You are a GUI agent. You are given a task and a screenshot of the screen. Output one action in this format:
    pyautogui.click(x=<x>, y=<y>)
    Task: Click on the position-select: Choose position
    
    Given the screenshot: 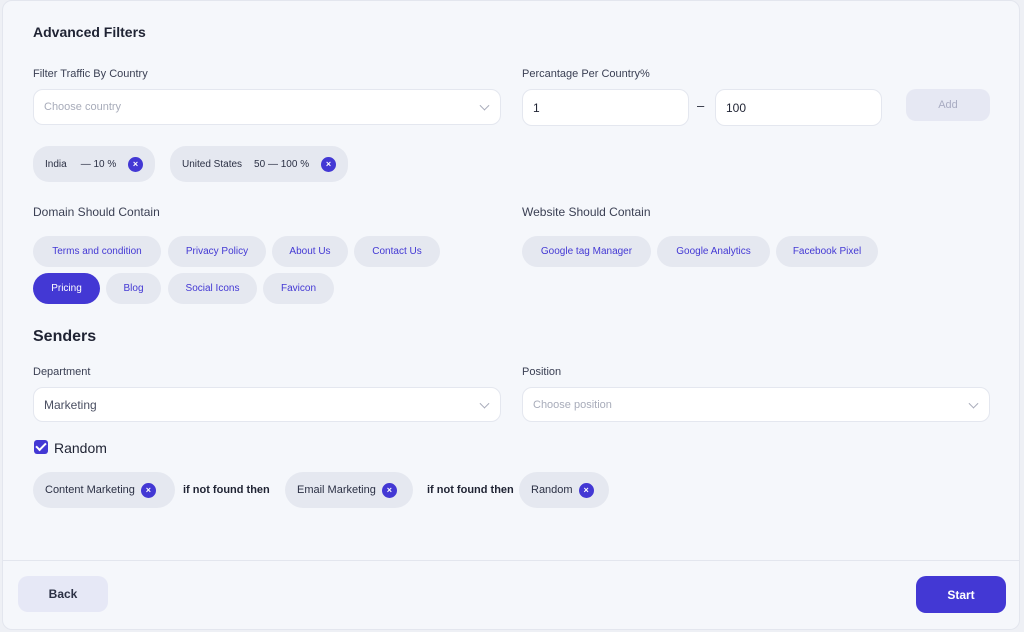 What is the action you would take?
    pyautogui.click(x=756, y=404)
    